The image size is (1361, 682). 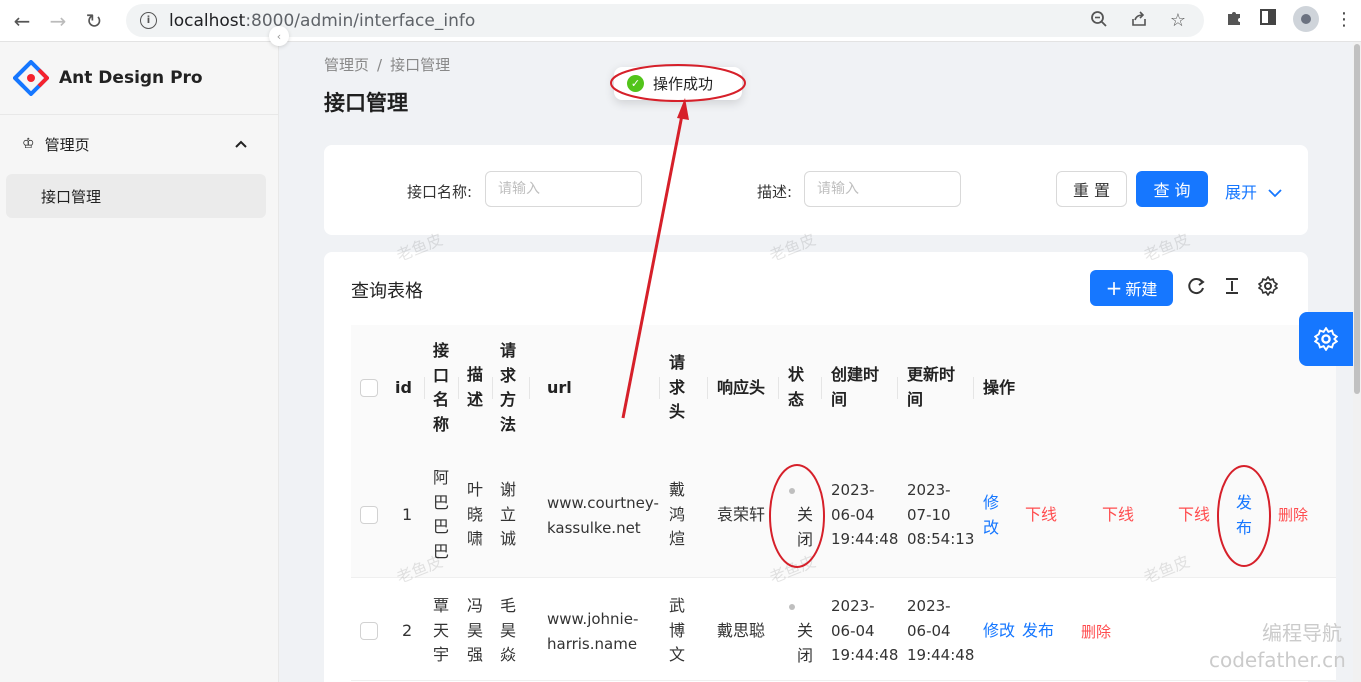 What do you see at coordinates (322, 21) in the screenshot?
I see `address-url: localhost:8000/admin/interface_info` at bounding box center [322, 21].